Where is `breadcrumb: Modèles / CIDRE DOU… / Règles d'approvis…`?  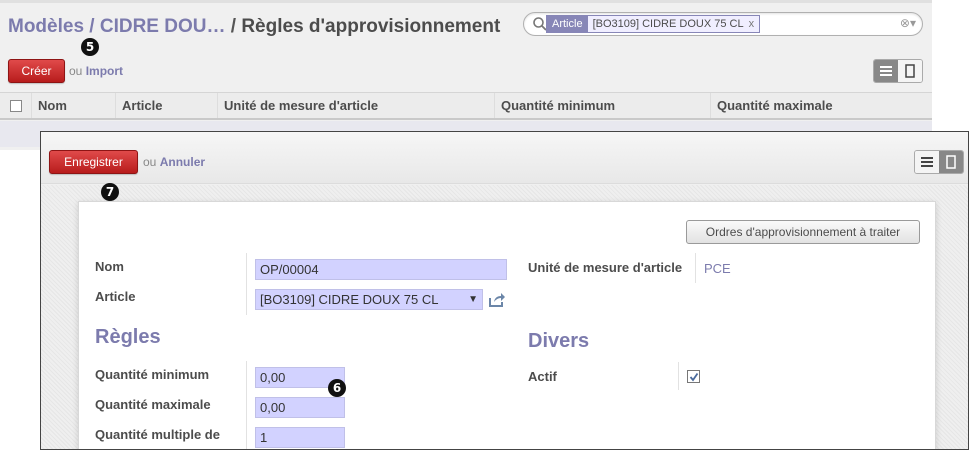
breadcrumb: Modèles / CIDRE DOU… / Règles d'approvis… is located at coordinates (254, 27).